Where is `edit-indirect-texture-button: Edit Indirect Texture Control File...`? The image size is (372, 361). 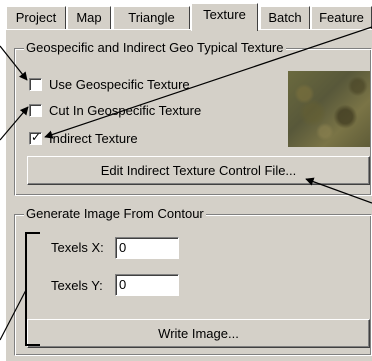
edit-indirect-texture-button: Edit Indirect Texture Control File... is located at coordinates (198, 170).